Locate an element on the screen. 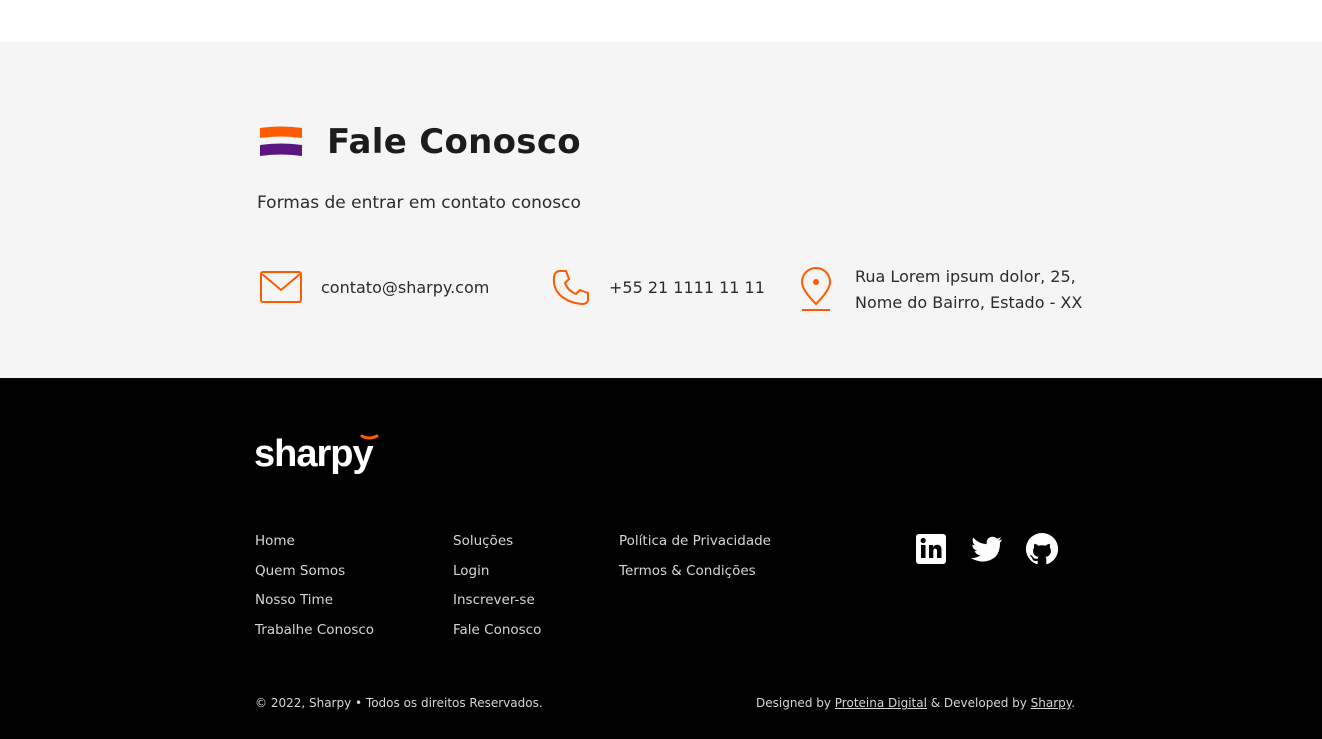 The width and height of the screenshot is (1322, 739). footer-link-quem-somos: Quem Somos is located at coordinates (314, 576).